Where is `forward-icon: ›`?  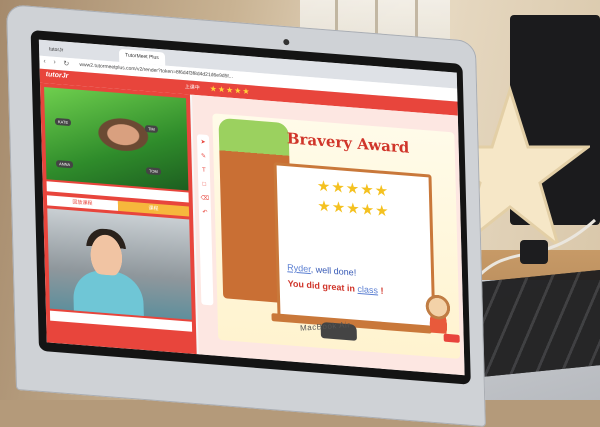 forward-icon: › is located at coordinates (54, 62).